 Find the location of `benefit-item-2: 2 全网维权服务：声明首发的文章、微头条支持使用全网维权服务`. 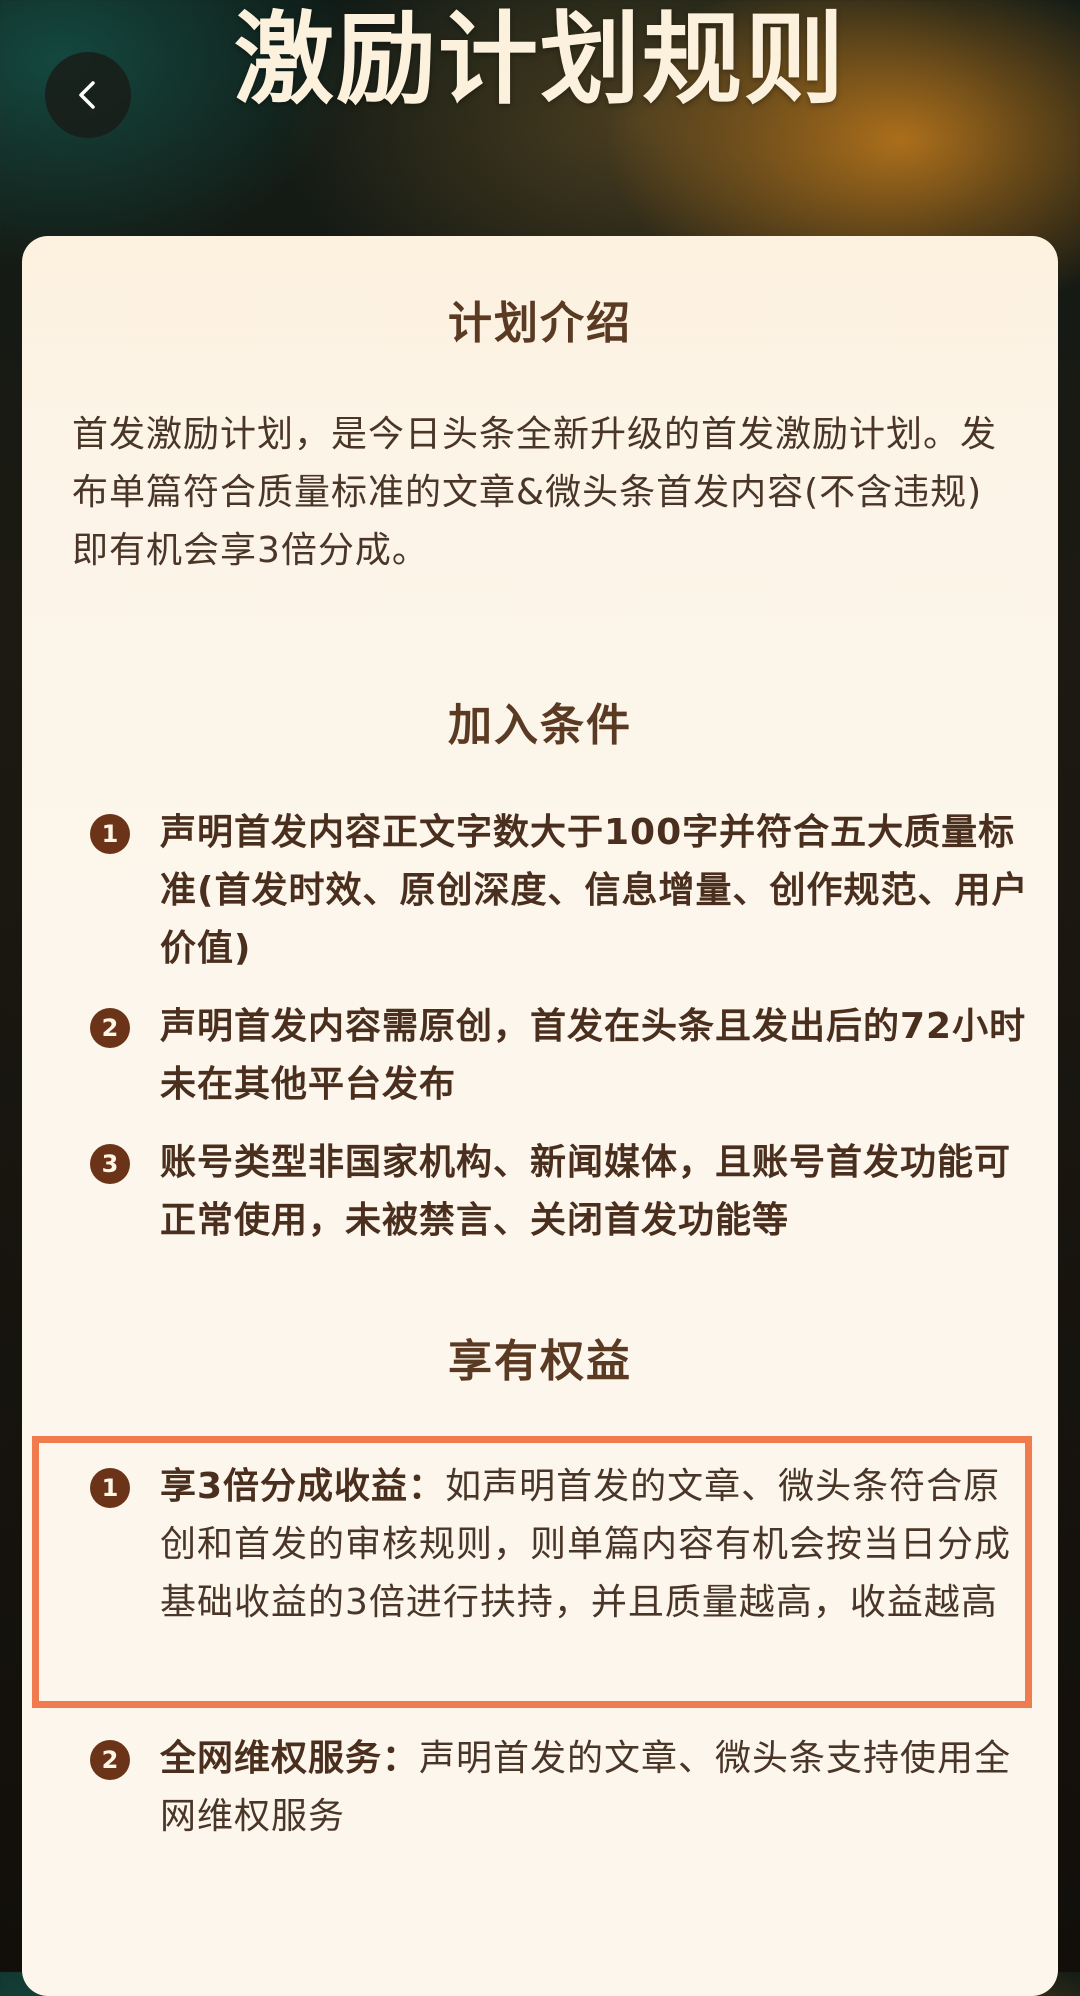

benefit-item-2: 2 全网维权服务：声明首发的文章、微头条支持使用全网维权服务 is located at coordinates (550, 1788).